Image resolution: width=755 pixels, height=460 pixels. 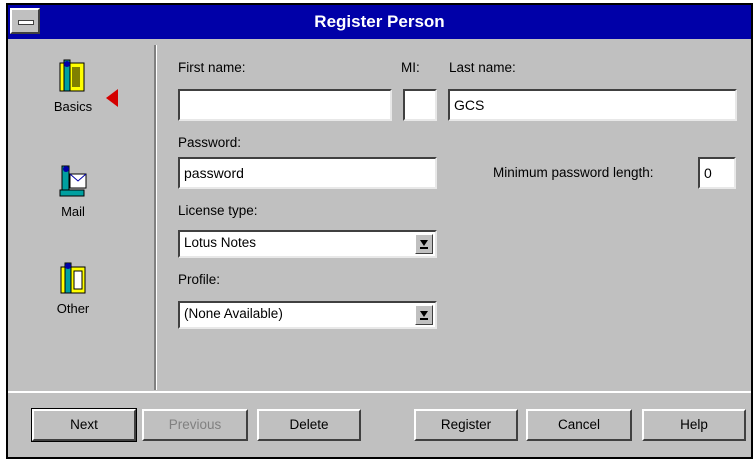 I want to click on title-bar: Register Person, so click(x=379, y=22).